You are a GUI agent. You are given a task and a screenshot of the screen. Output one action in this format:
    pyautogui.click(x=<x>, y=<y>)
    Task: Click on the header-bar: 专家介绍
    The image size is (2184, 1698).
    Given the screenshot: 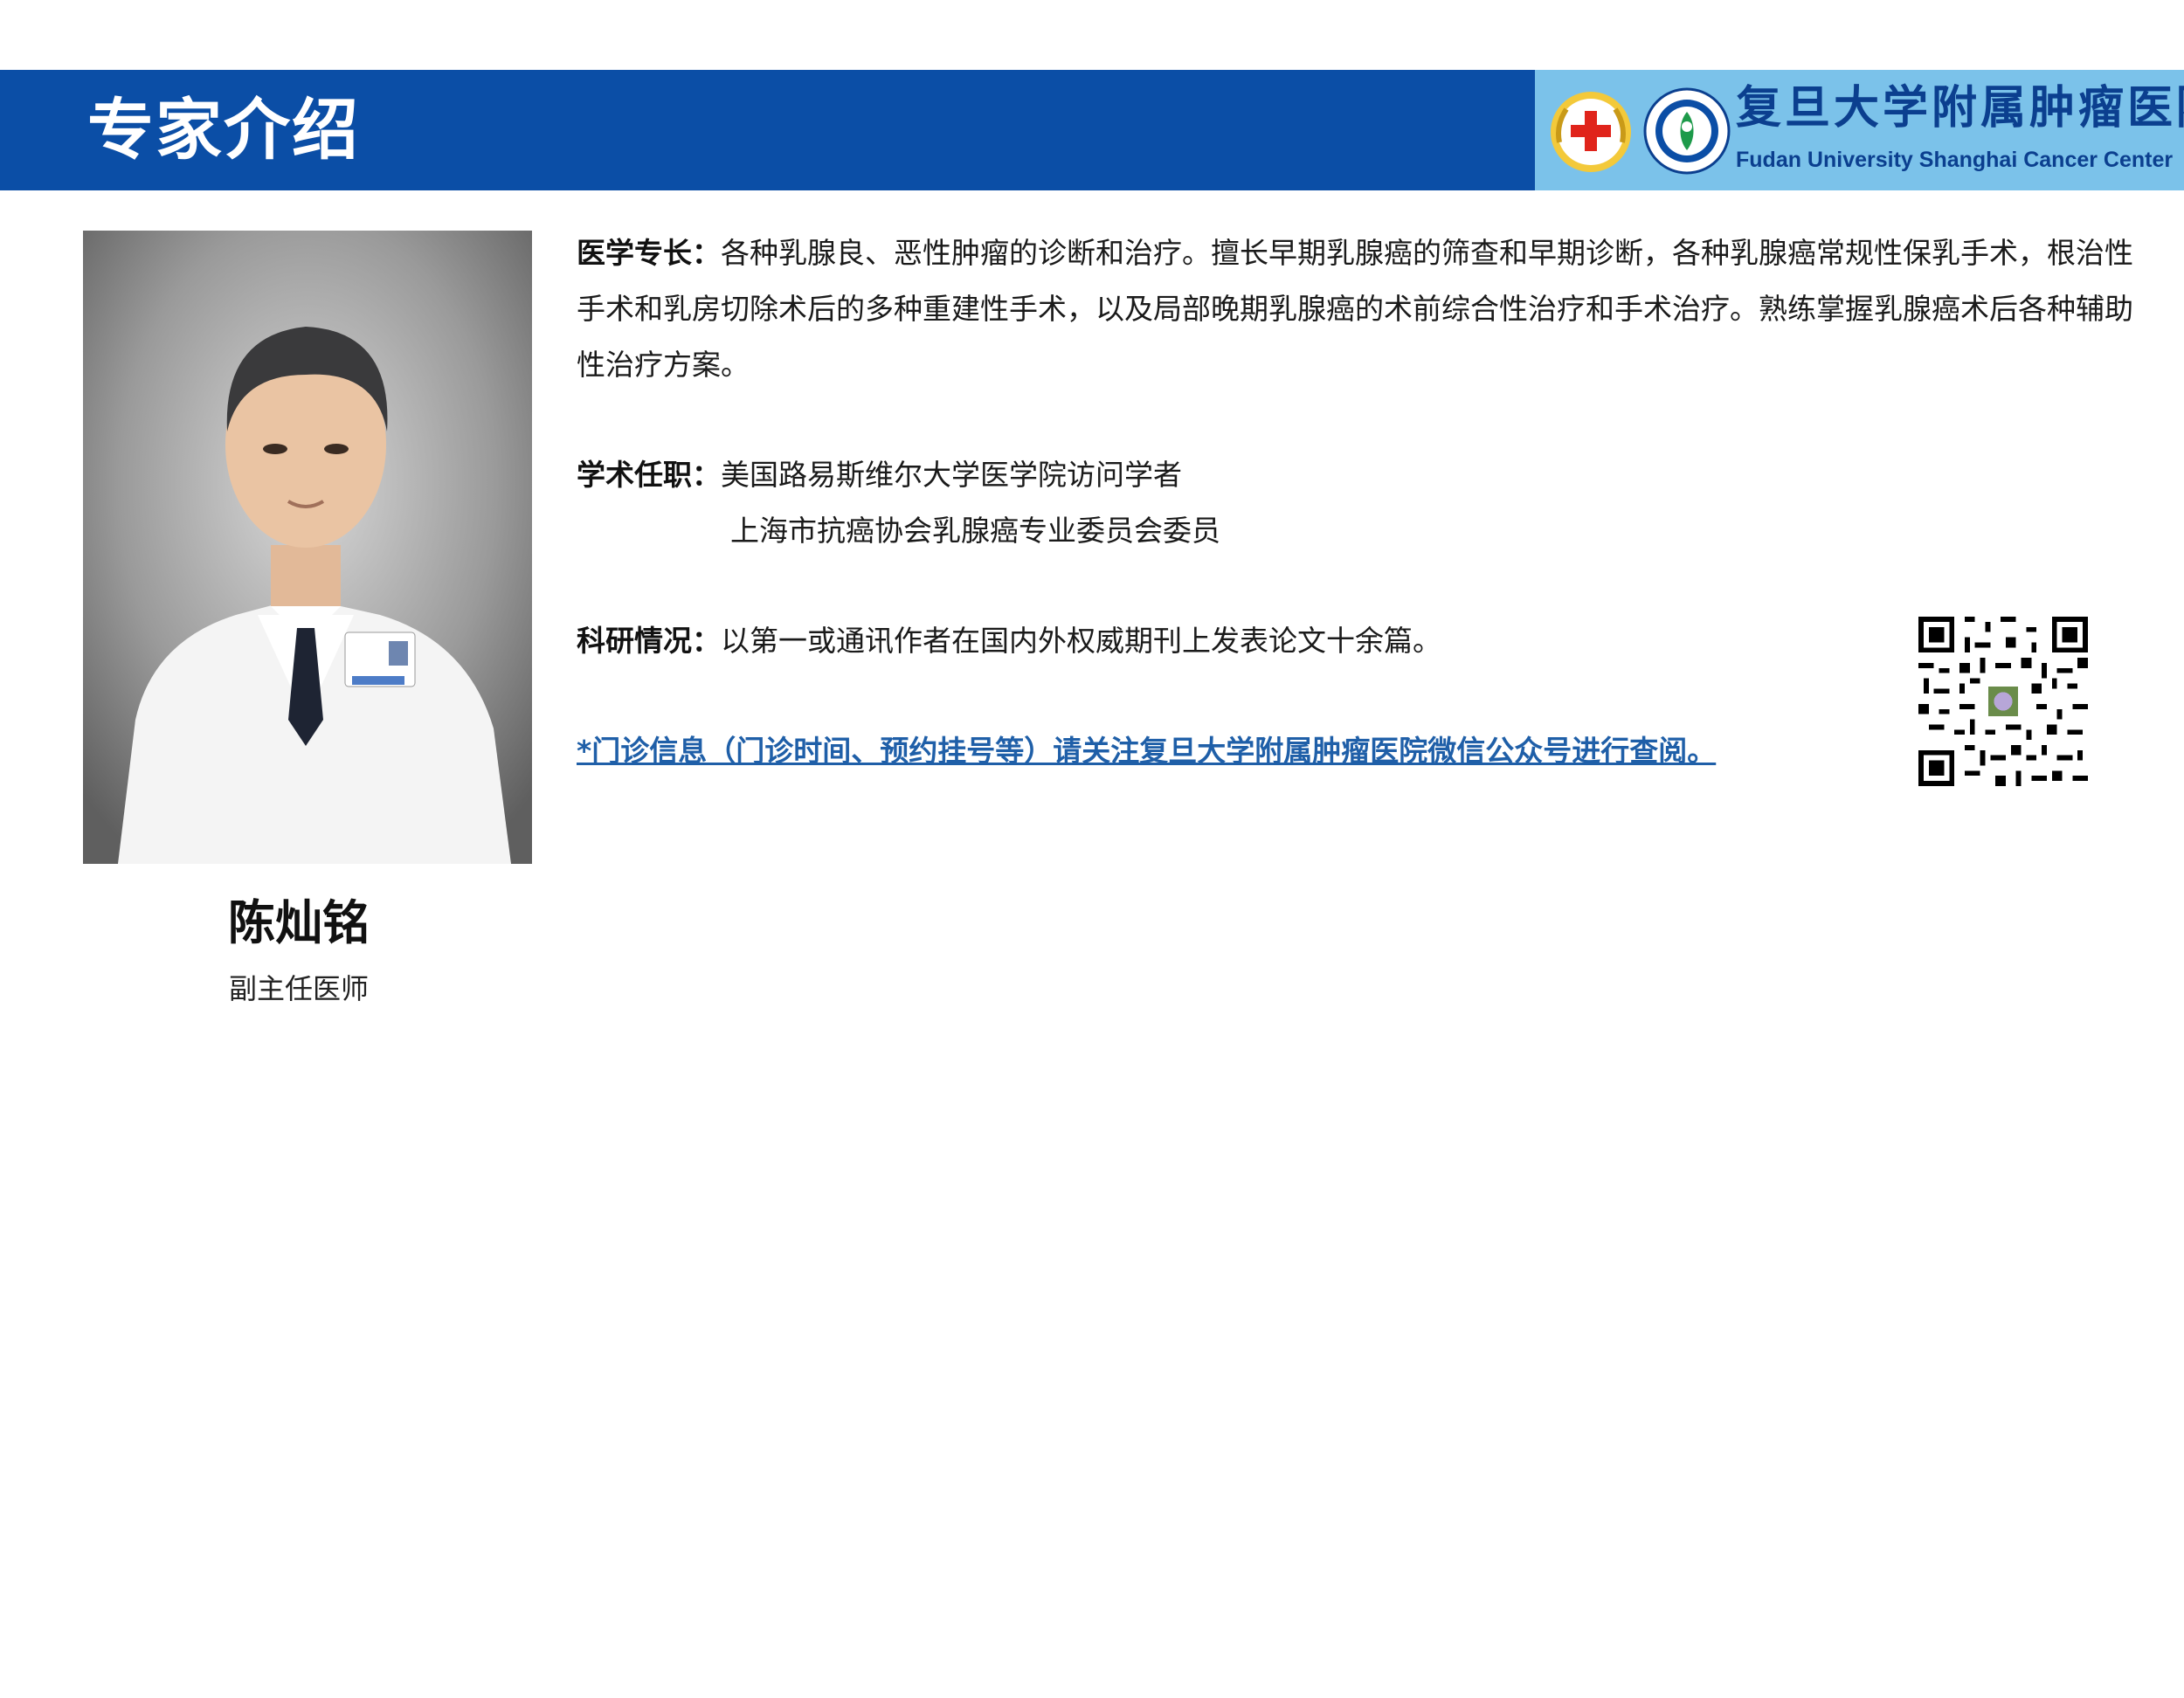 What is the action you would take?
    pyautogui.click(x=767, y=130)
    